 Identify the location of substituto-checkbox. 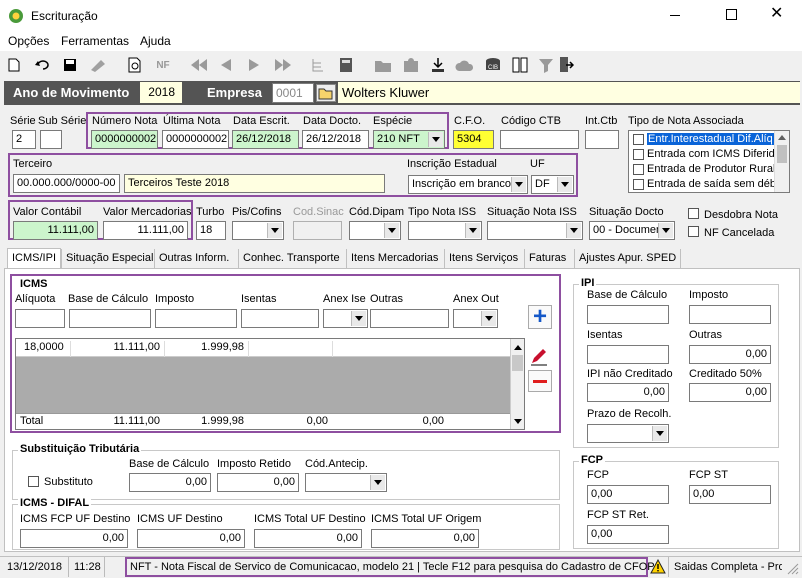
(33, 481).